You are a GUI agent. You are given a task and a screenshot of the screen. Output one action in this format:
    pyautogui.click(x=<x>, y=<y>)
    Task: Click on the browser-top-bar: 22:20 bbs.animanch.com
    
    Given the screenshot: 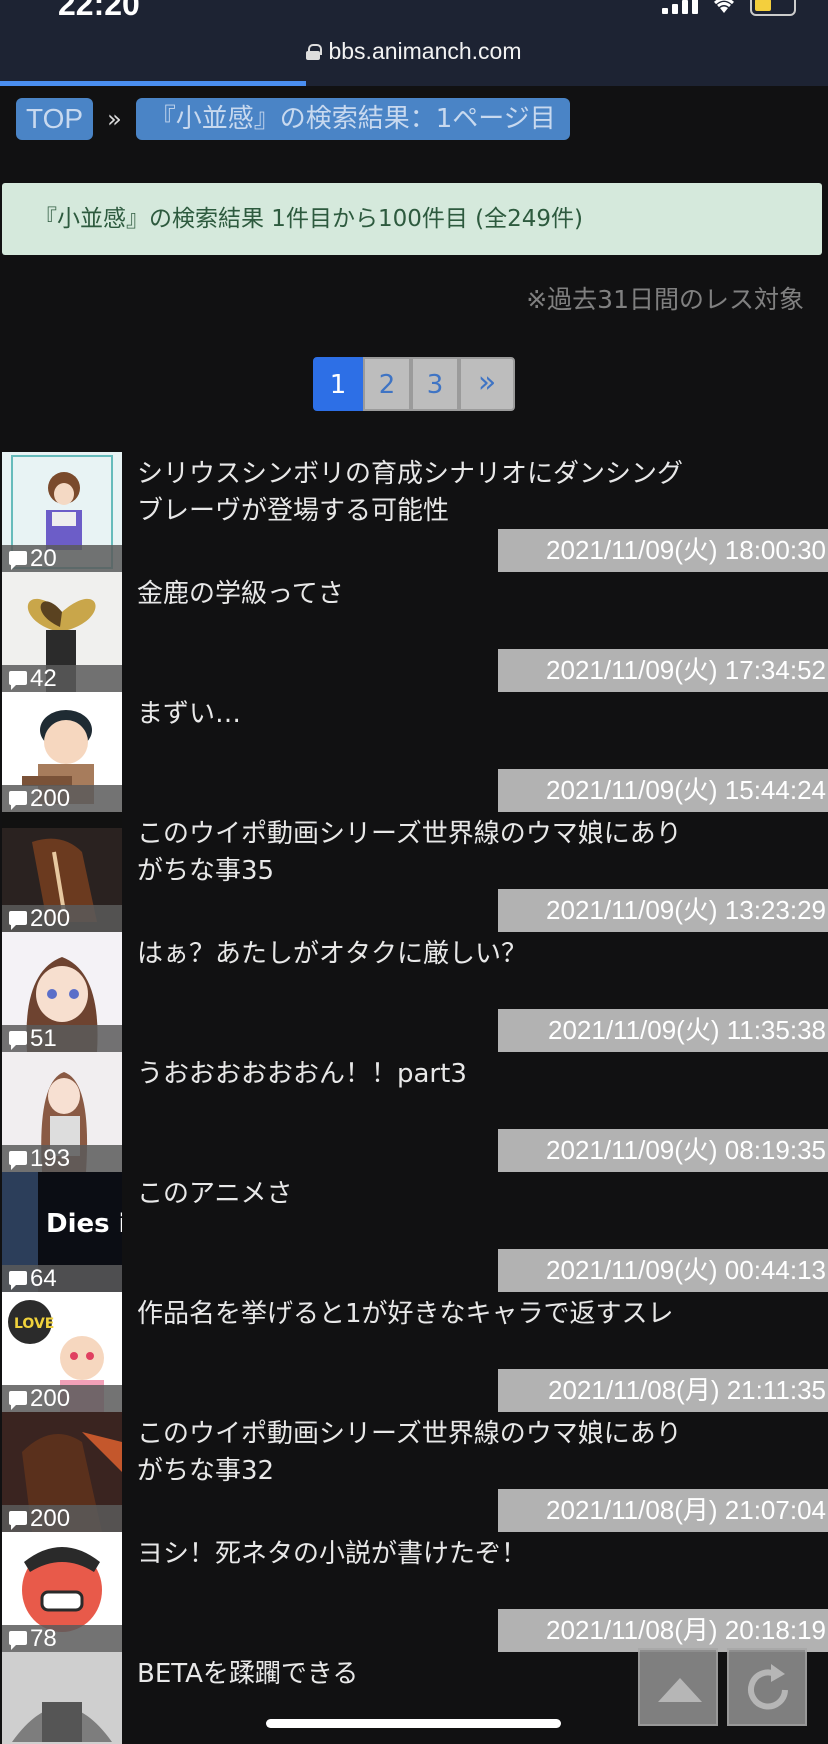 What is the action you would take?
    pyautogui.click(x=414, y=43)
    